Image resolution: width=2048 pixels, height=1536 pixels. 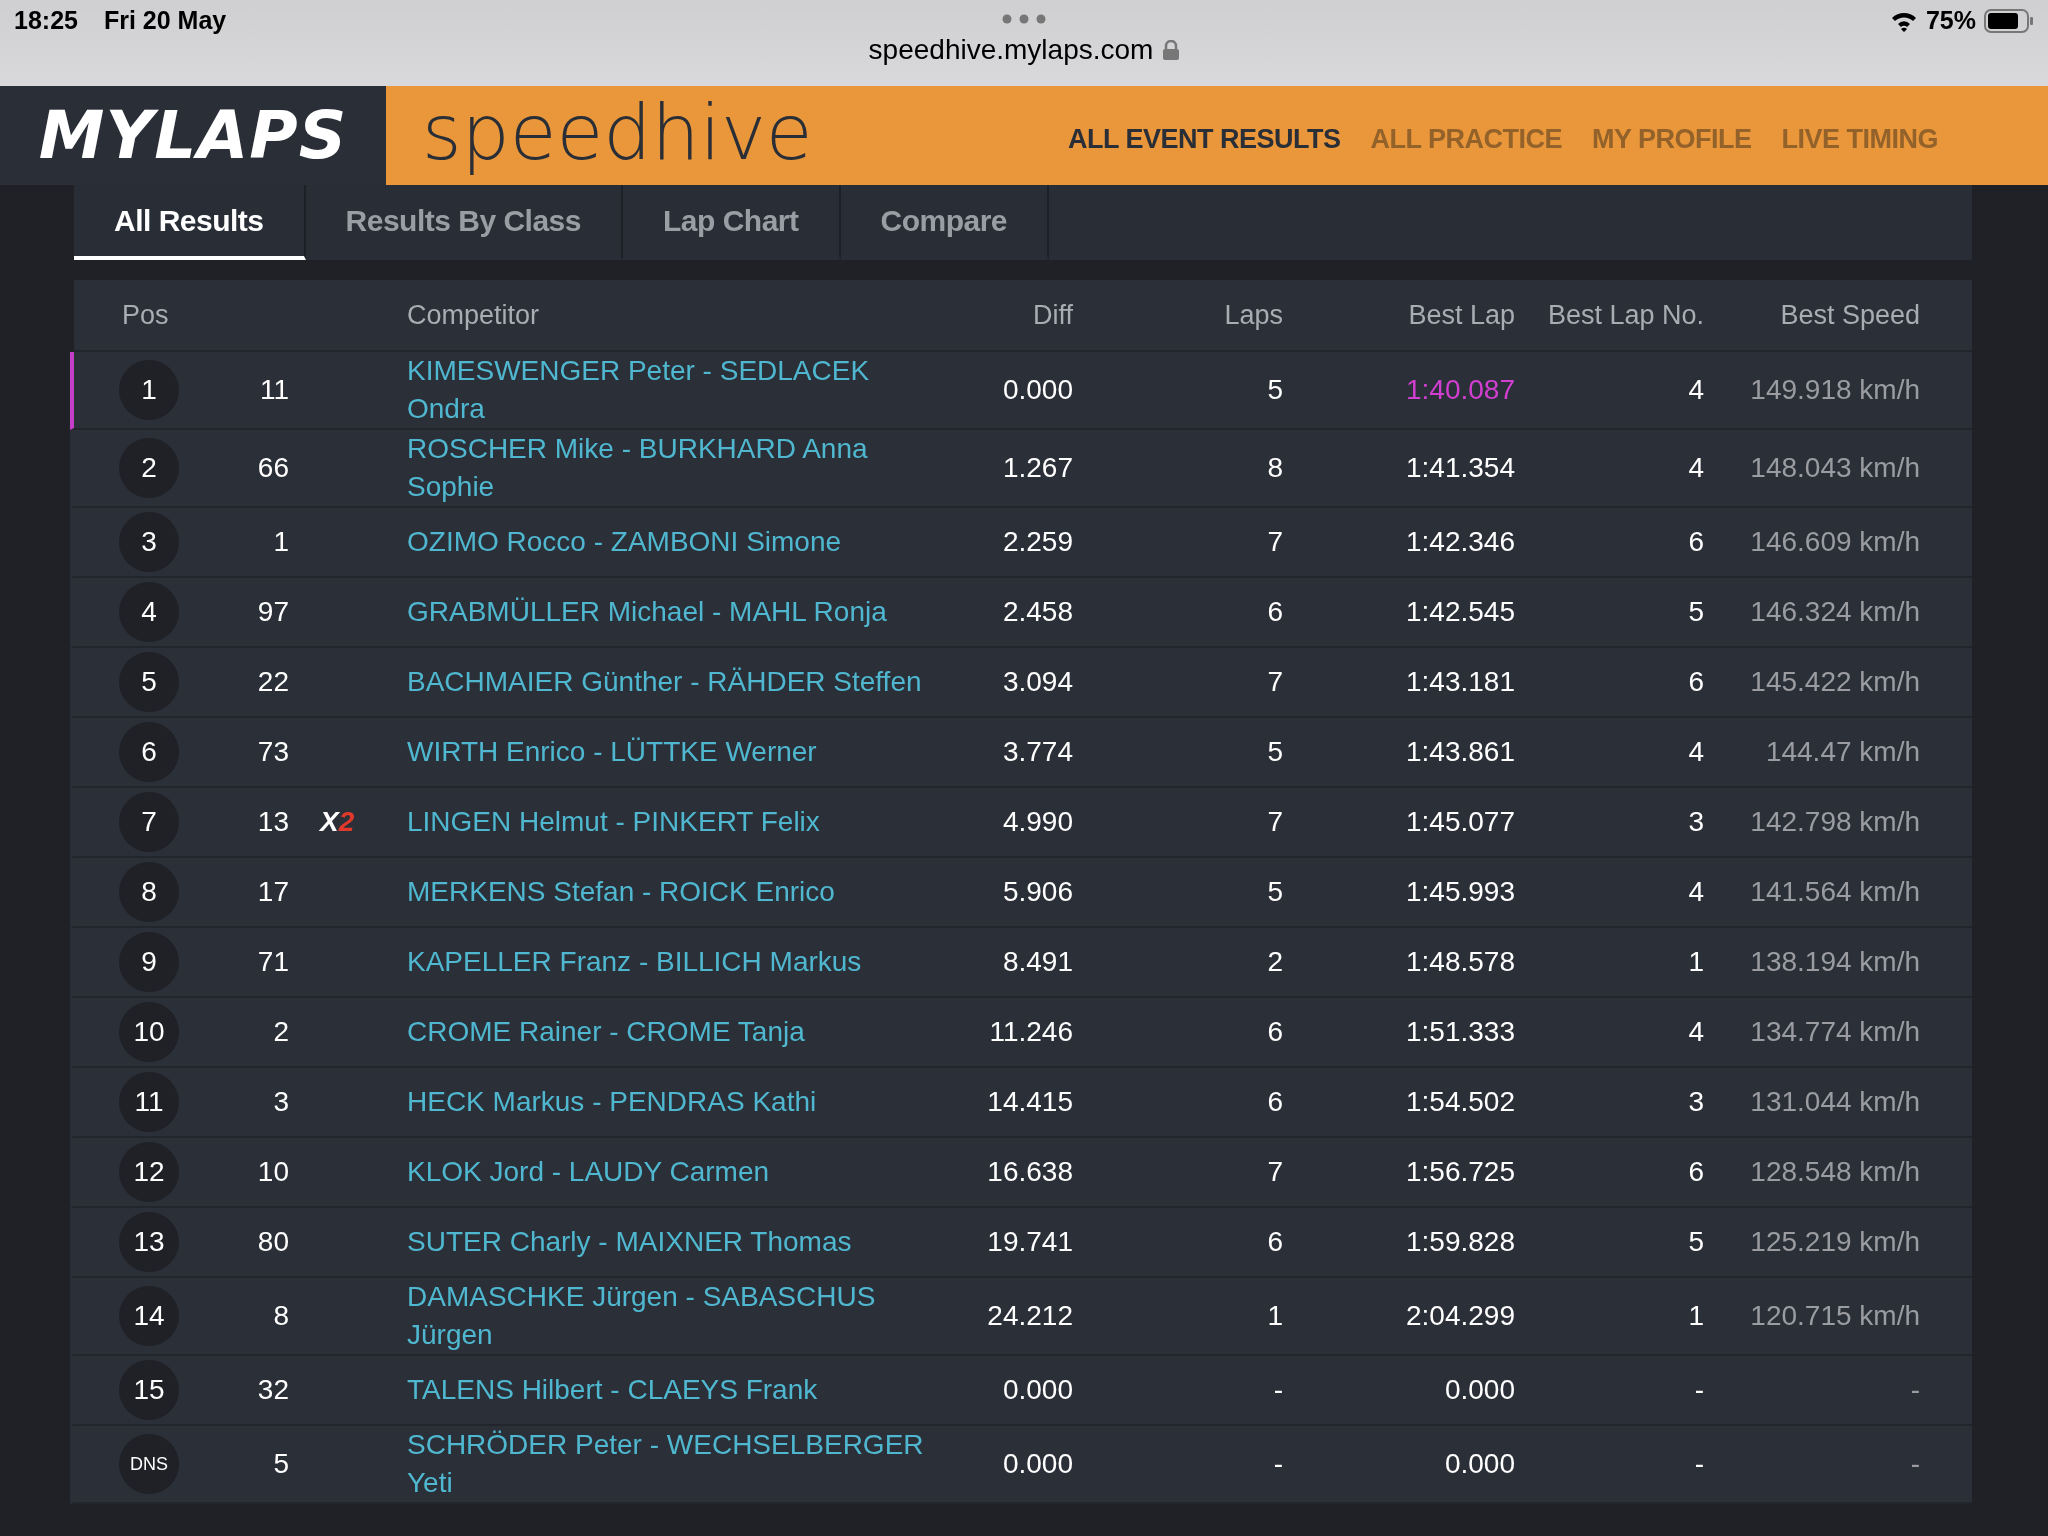 I want to click on competitor-link: TALENS Hilbert - CLAEYS Frank, so click(x=677, y=1390).